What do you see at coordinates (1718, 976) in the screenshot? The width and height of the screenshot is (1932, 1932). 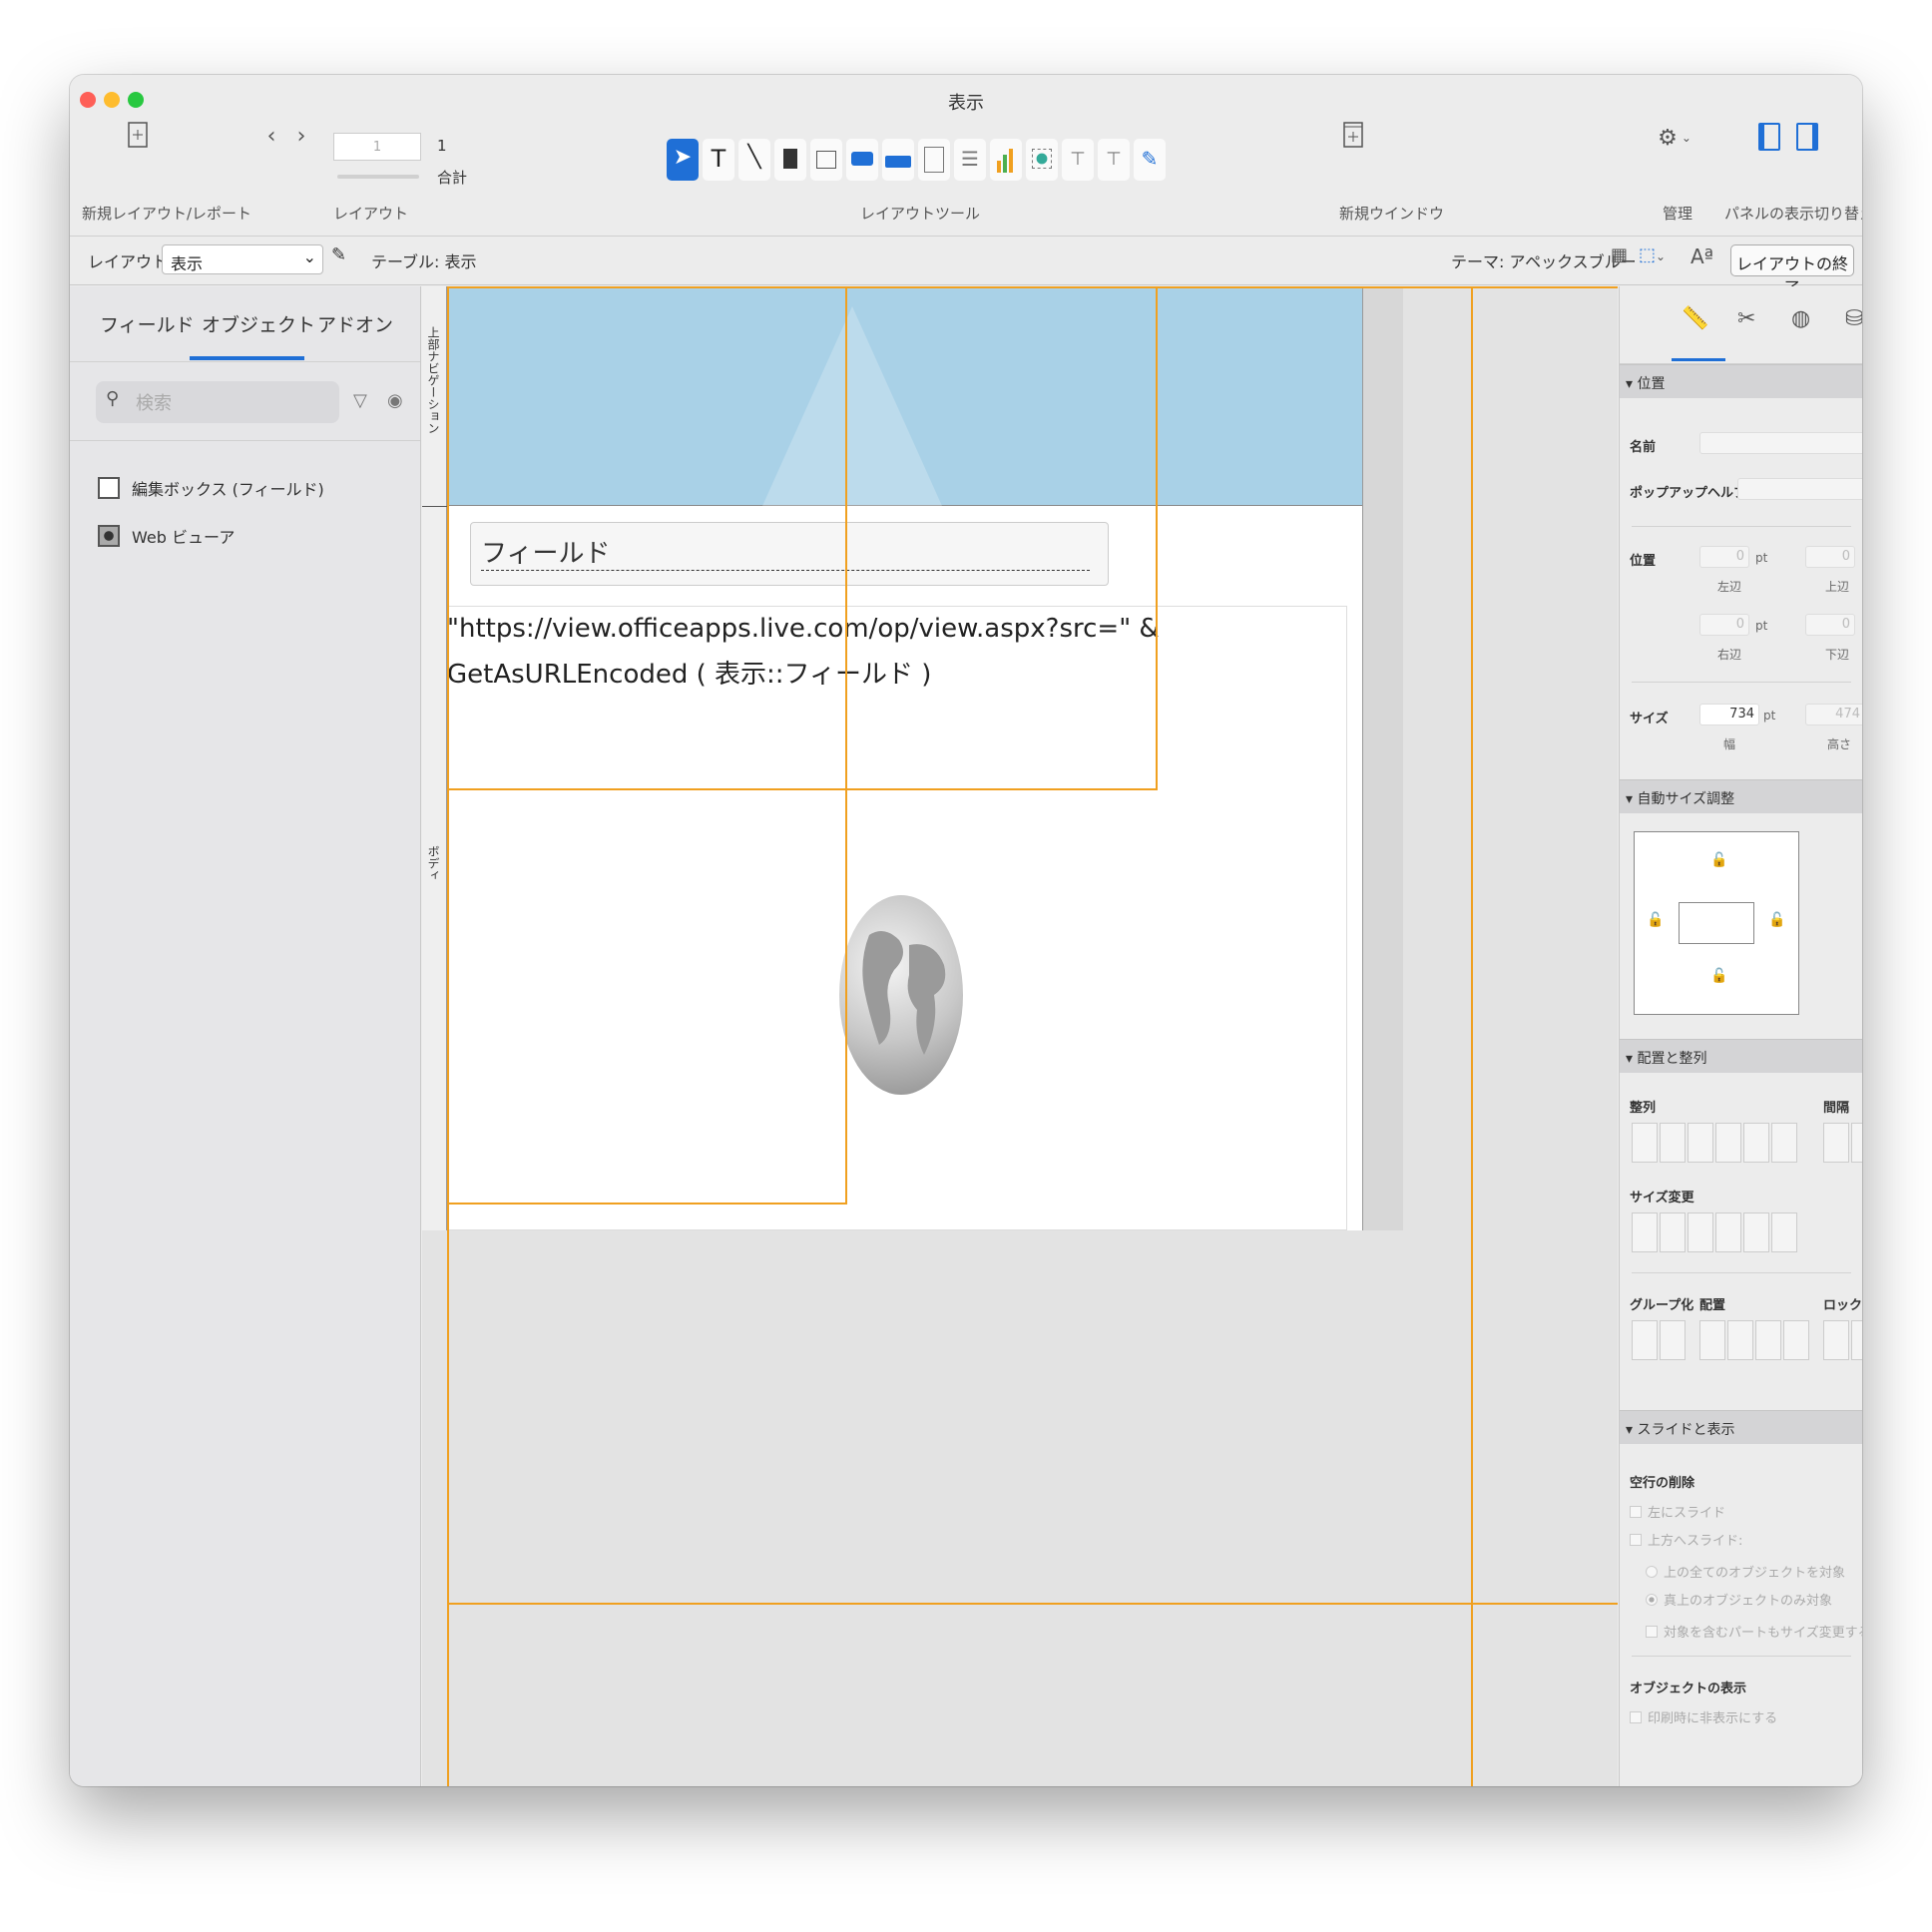 I see `lock-bottom-icon: 🔓` at bounding box center [1718, 976].